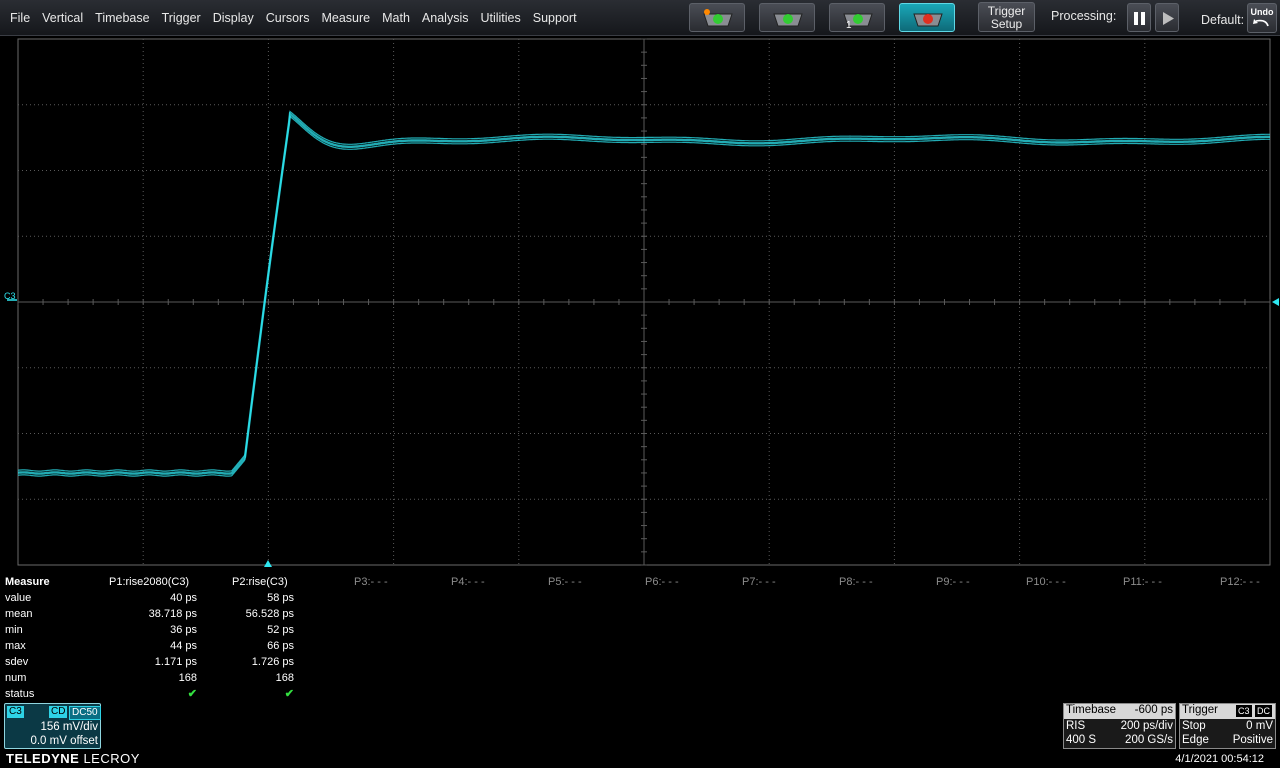 The width and height of the screenshot is (1280, 768). I want to click on row-label-max: max, so click(15, 646).